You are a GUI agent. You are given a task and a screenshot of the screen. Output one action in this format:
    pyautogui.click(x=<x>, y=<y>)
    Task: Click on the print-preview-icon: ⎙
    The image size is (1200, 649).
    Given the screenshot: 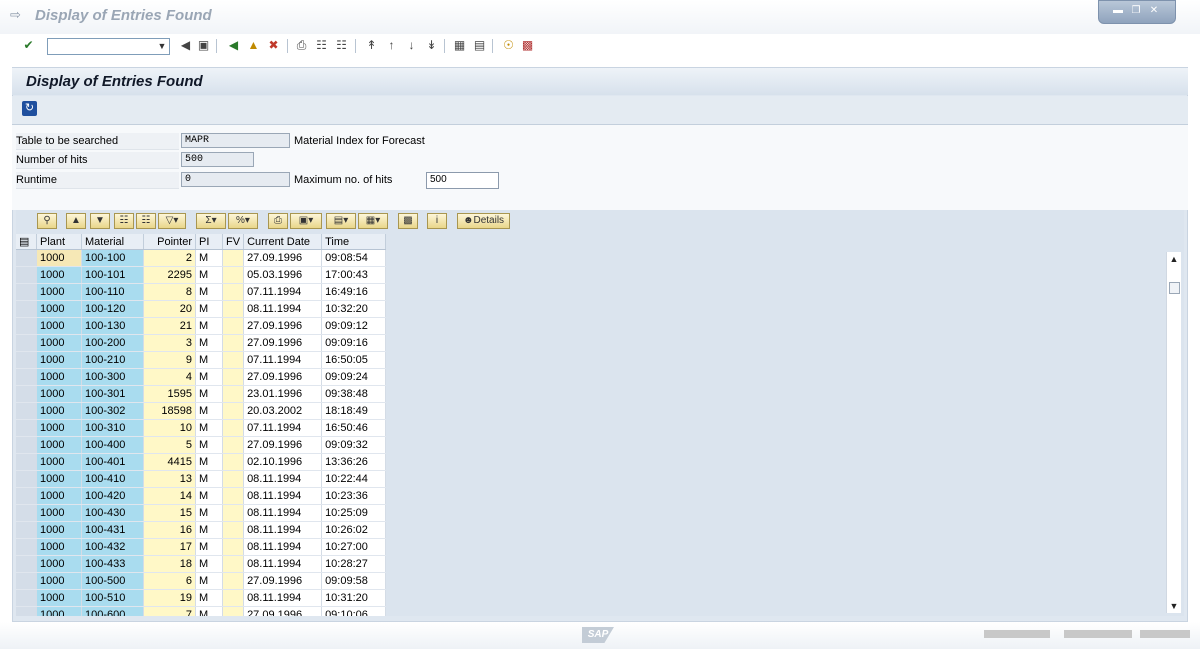 What is the action you would take?
    pyautogui.click(x=278, y=221)
    